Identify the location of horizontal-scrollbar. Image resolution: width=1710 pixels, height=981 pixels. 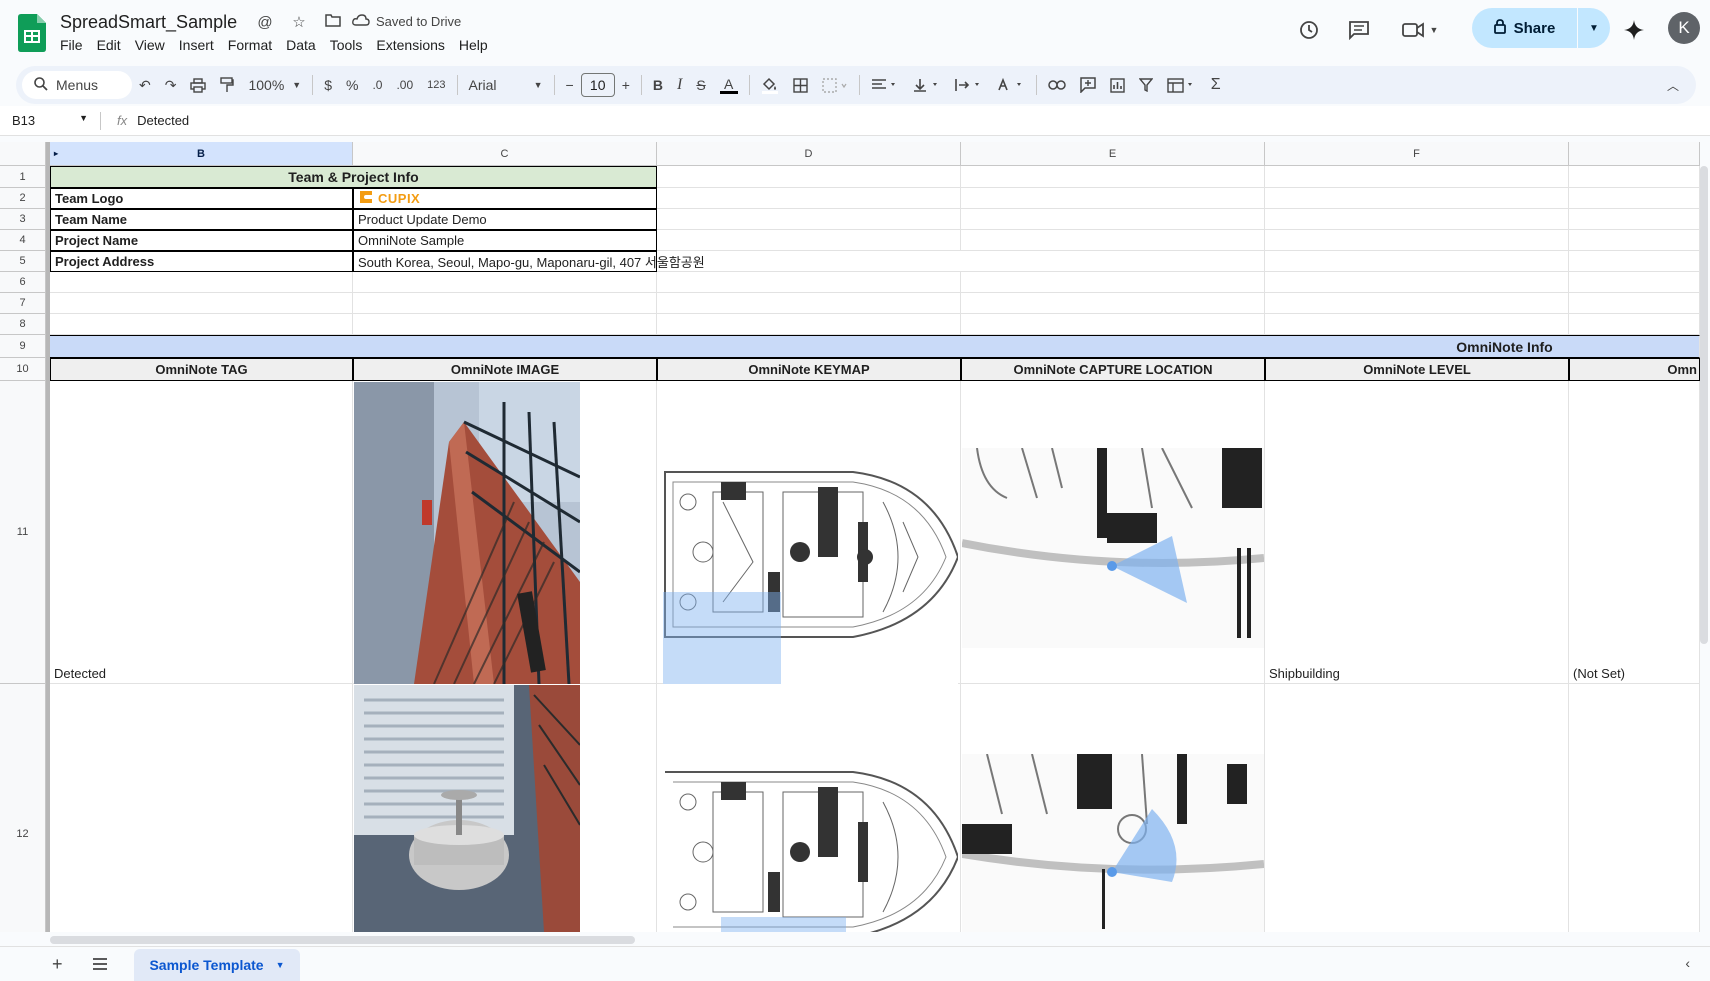
(342, 940).